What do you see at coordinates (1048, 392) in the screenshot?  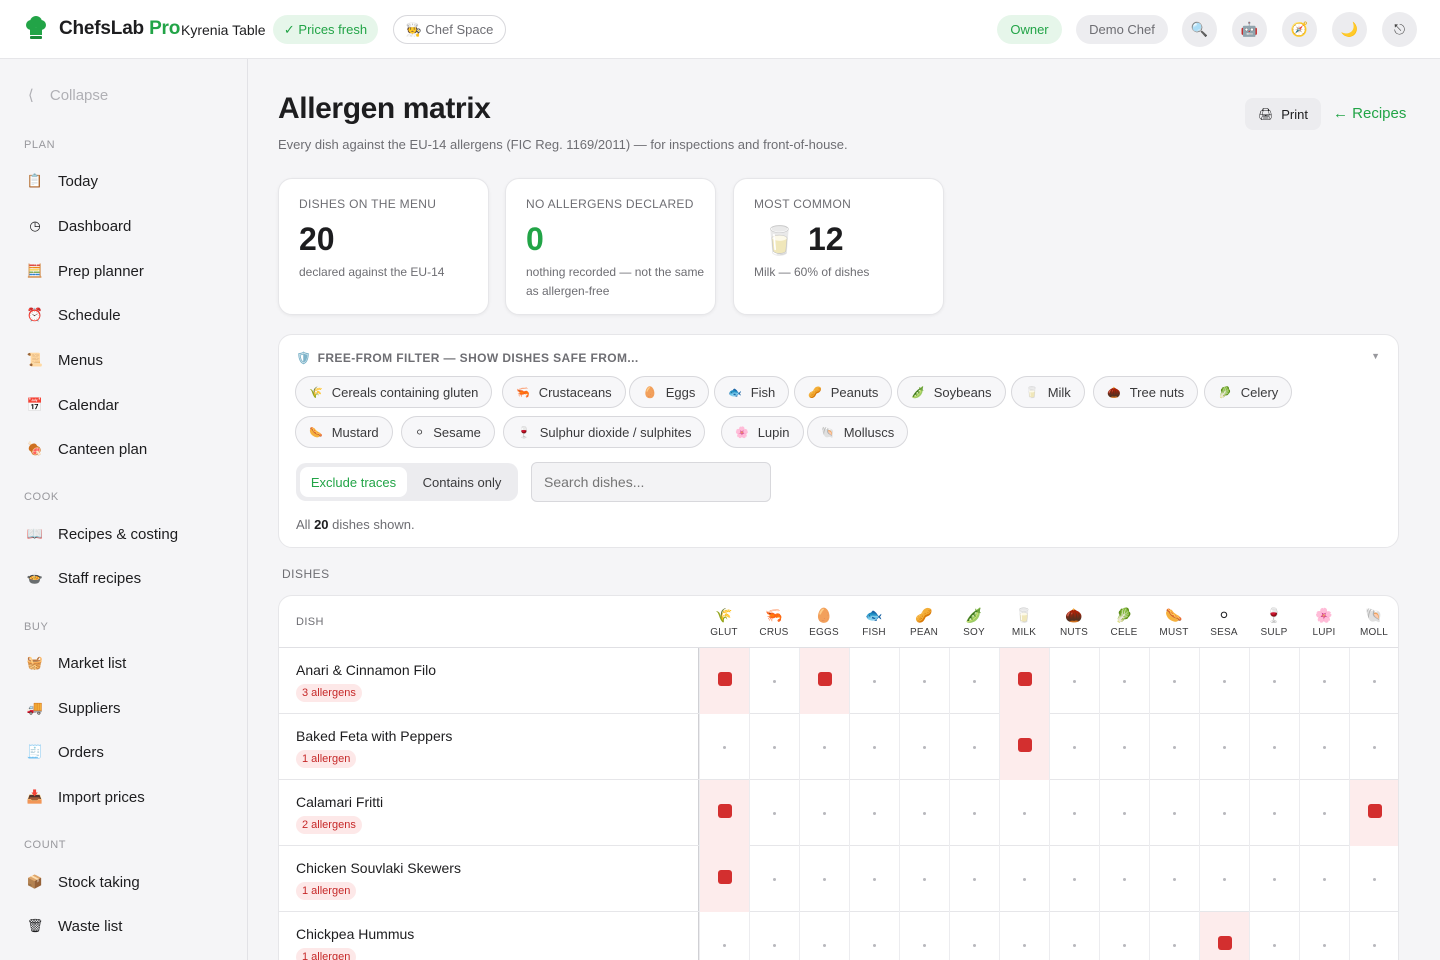 I see `chip-milk: 🥛 Milk` at bounding box center [1048, 392].